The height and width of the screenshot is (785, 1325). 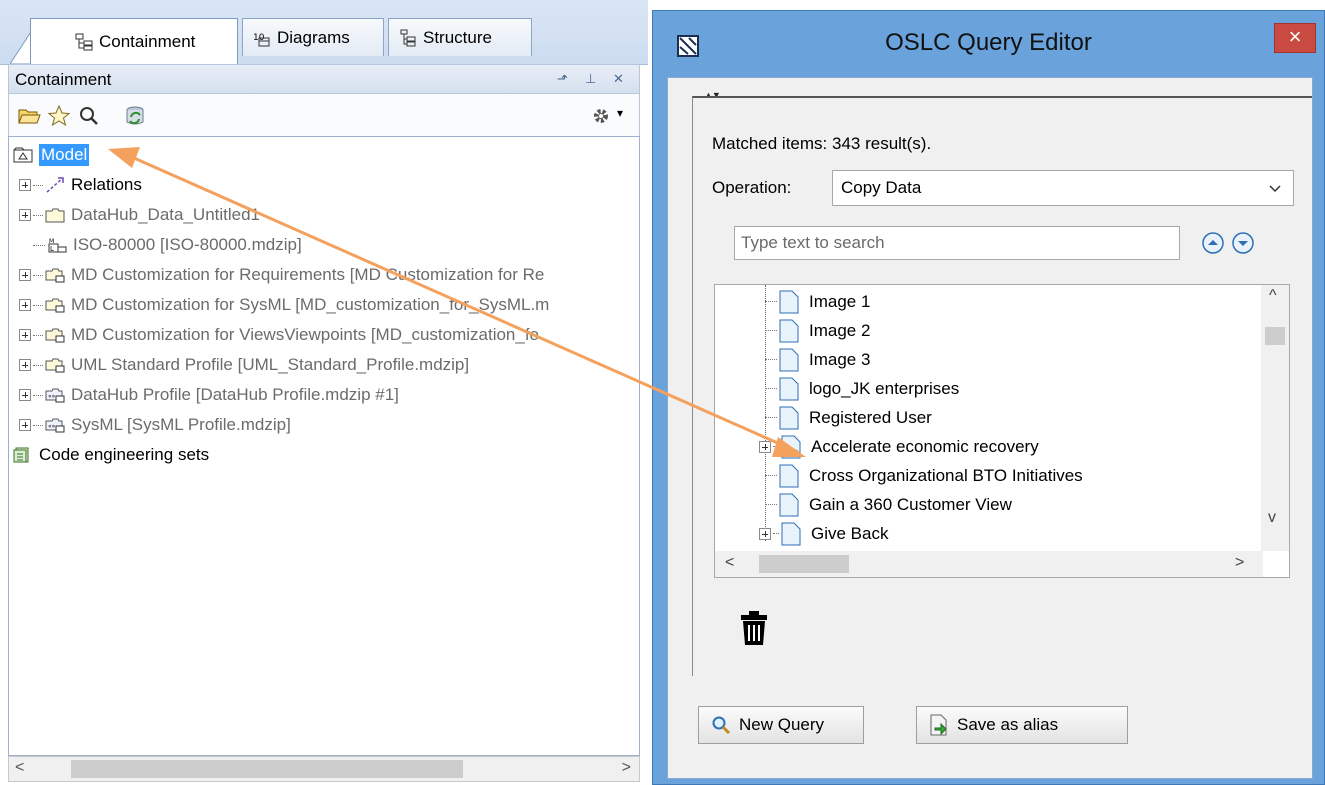 What do you see at coordinates (55, 185) in the screenshot?
I see `relations-icon` at bounding box center [55, 185].